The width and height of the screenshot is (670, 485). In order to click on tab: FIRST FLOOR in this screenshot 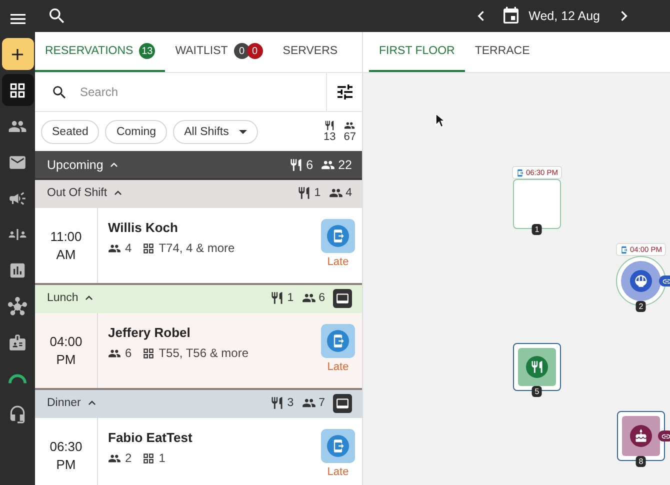, I will do `click(417, 52)`.